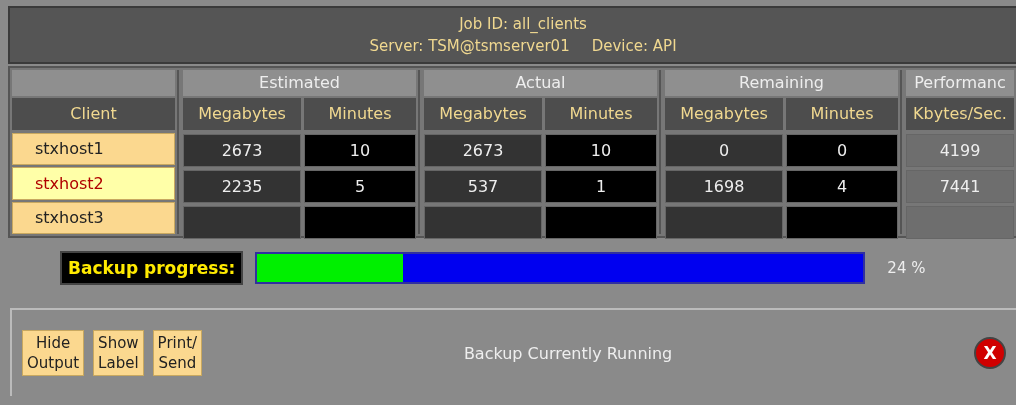 The image size is (1016, 405). What do you see at coordinates (960, 186) in the screenshot?
I see `table-cell: 7441` at bounding box center [960, 186].